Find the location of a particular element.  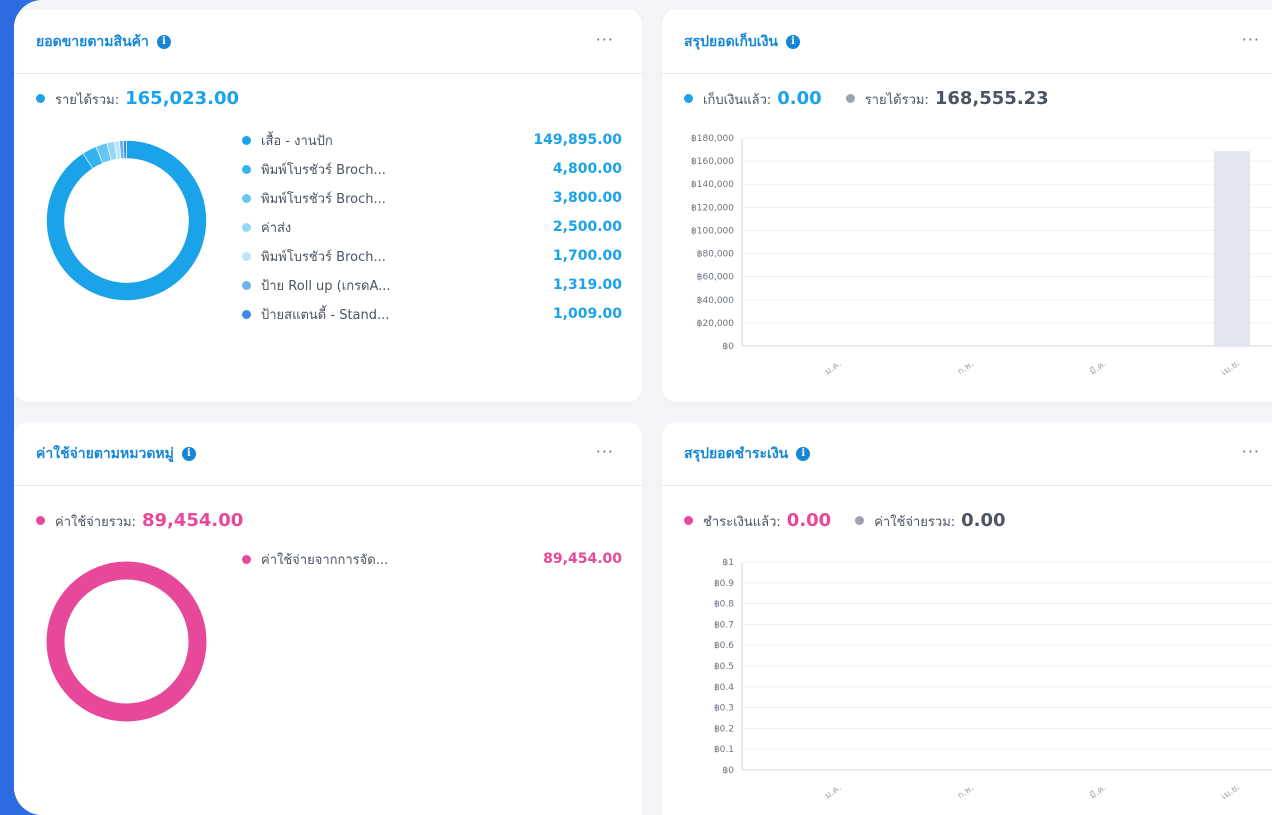

legend-item-value: 1,009.00 is located at coordinates (587, 314).